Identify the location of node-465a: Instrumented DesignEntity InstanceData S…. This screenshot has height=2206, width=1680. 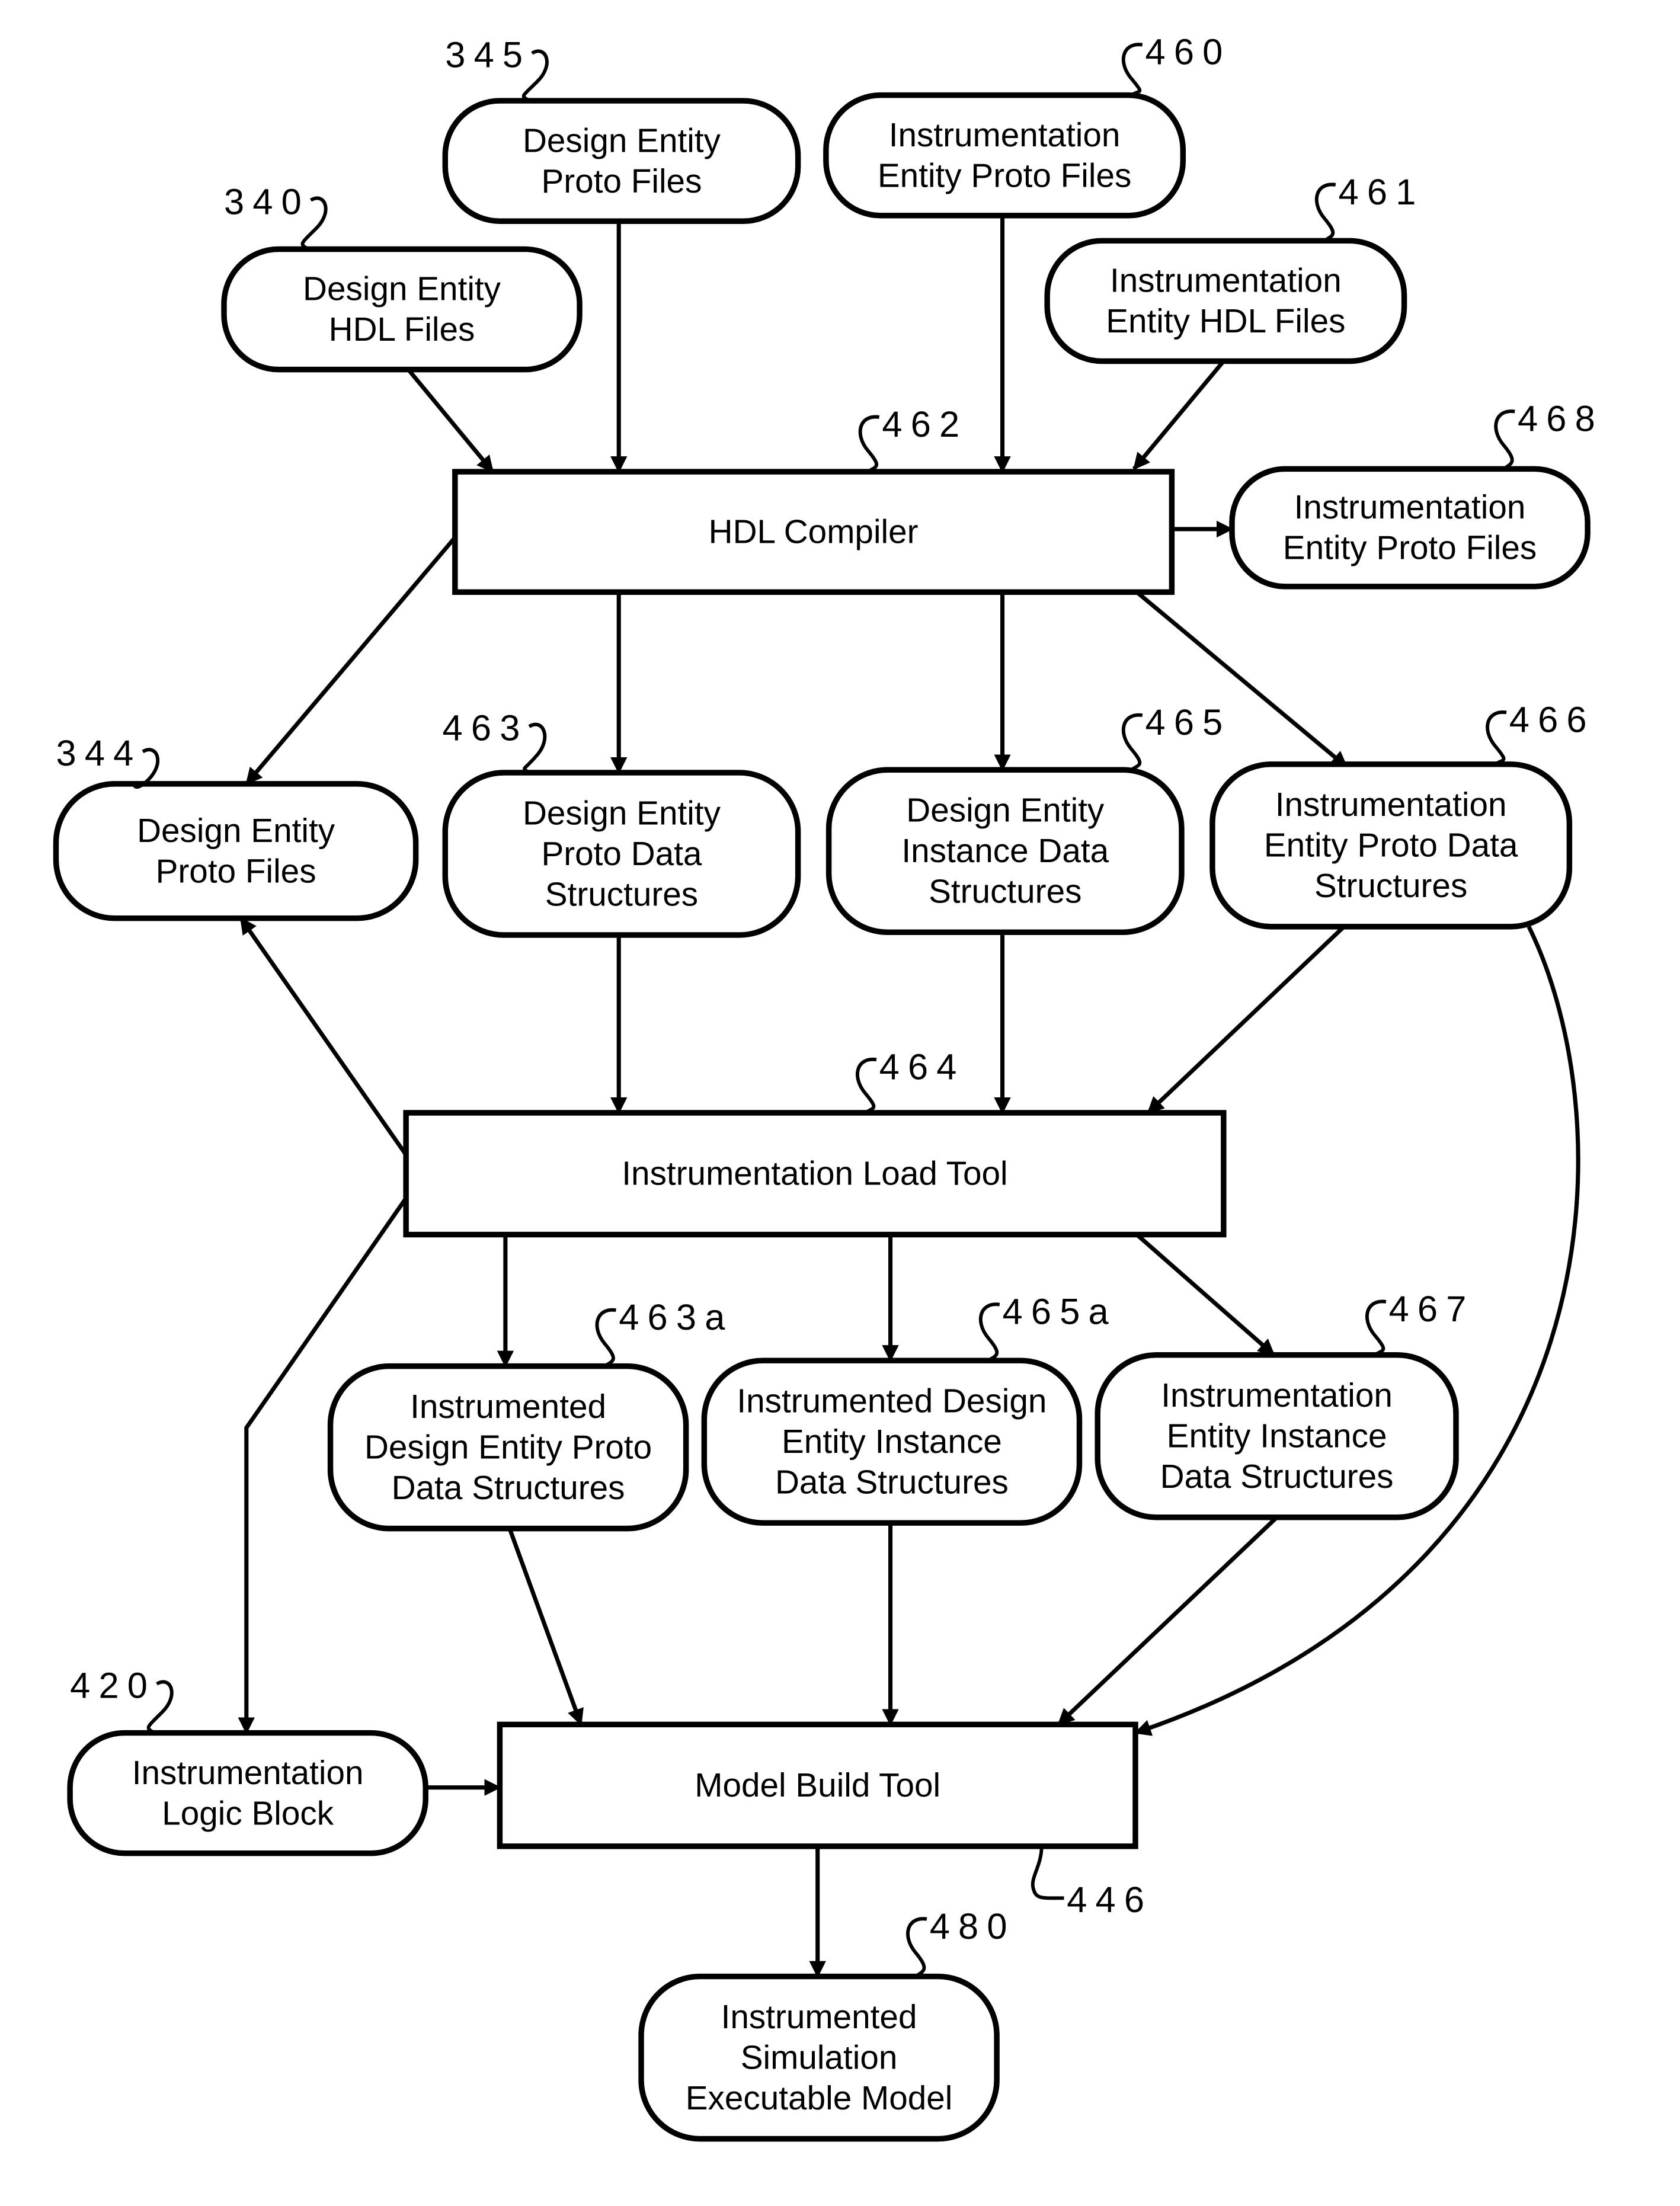
(909, 1409).